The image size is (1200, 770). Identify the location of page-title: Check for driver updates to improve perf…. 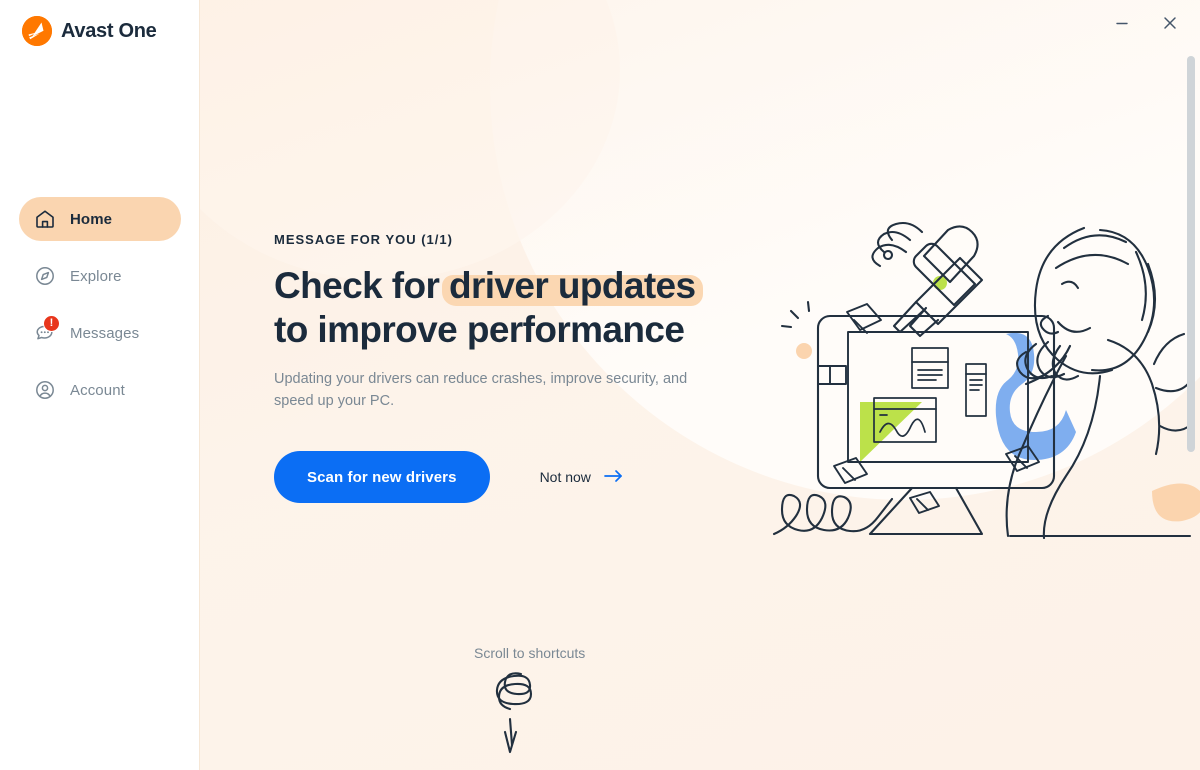
(509, 307).